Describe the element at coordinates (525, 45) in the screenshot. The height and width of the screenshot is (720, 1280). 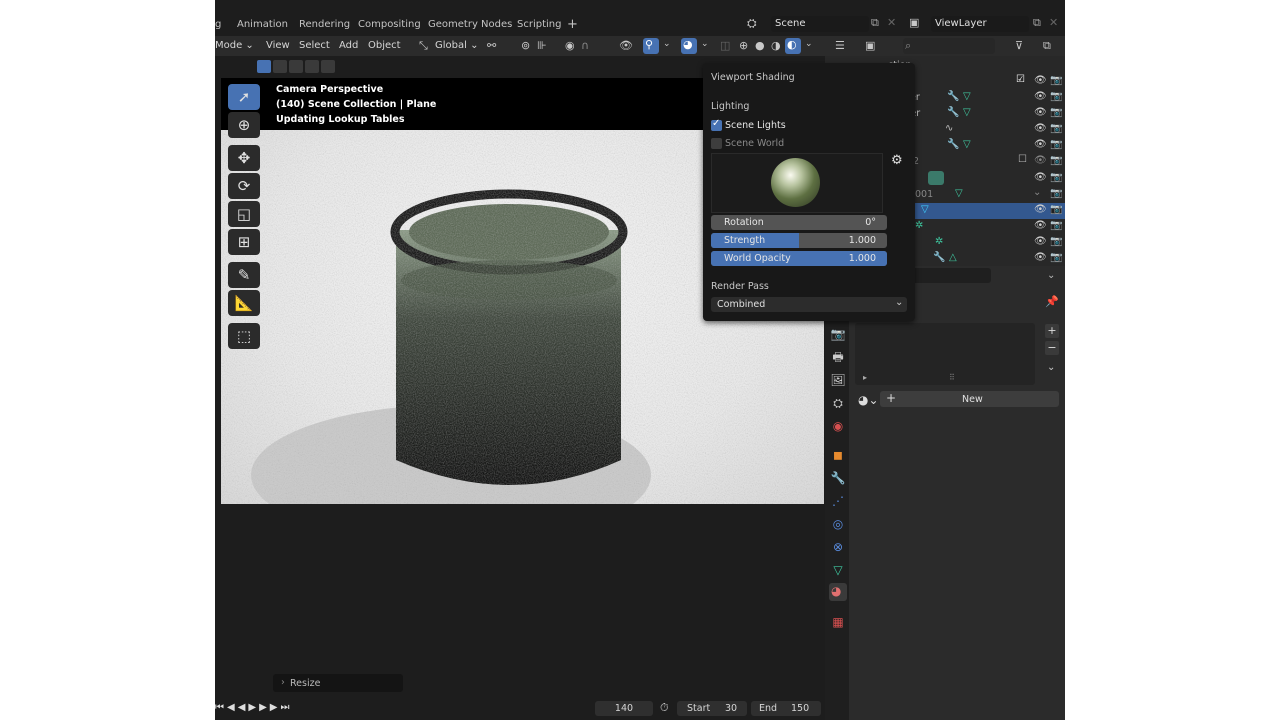
I see `snap-icon: ⊚` at that location.